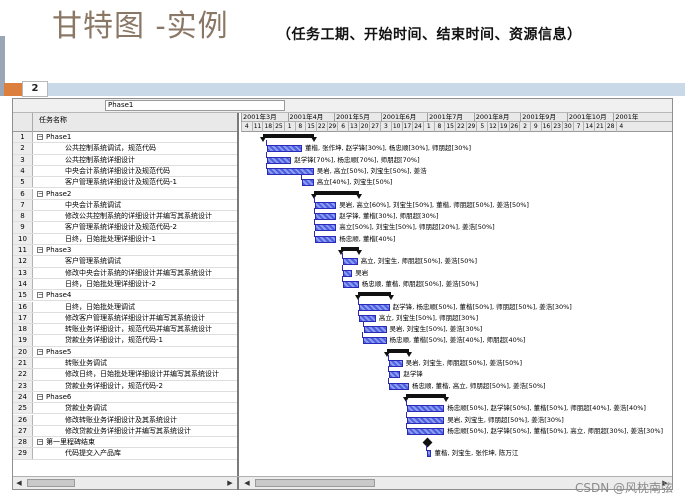  Describe the element at coordinates (125, 217) in the screenshot. I see `table-row: 8 修改公共控制系统的详细设计并编写其系统设计` at that location.